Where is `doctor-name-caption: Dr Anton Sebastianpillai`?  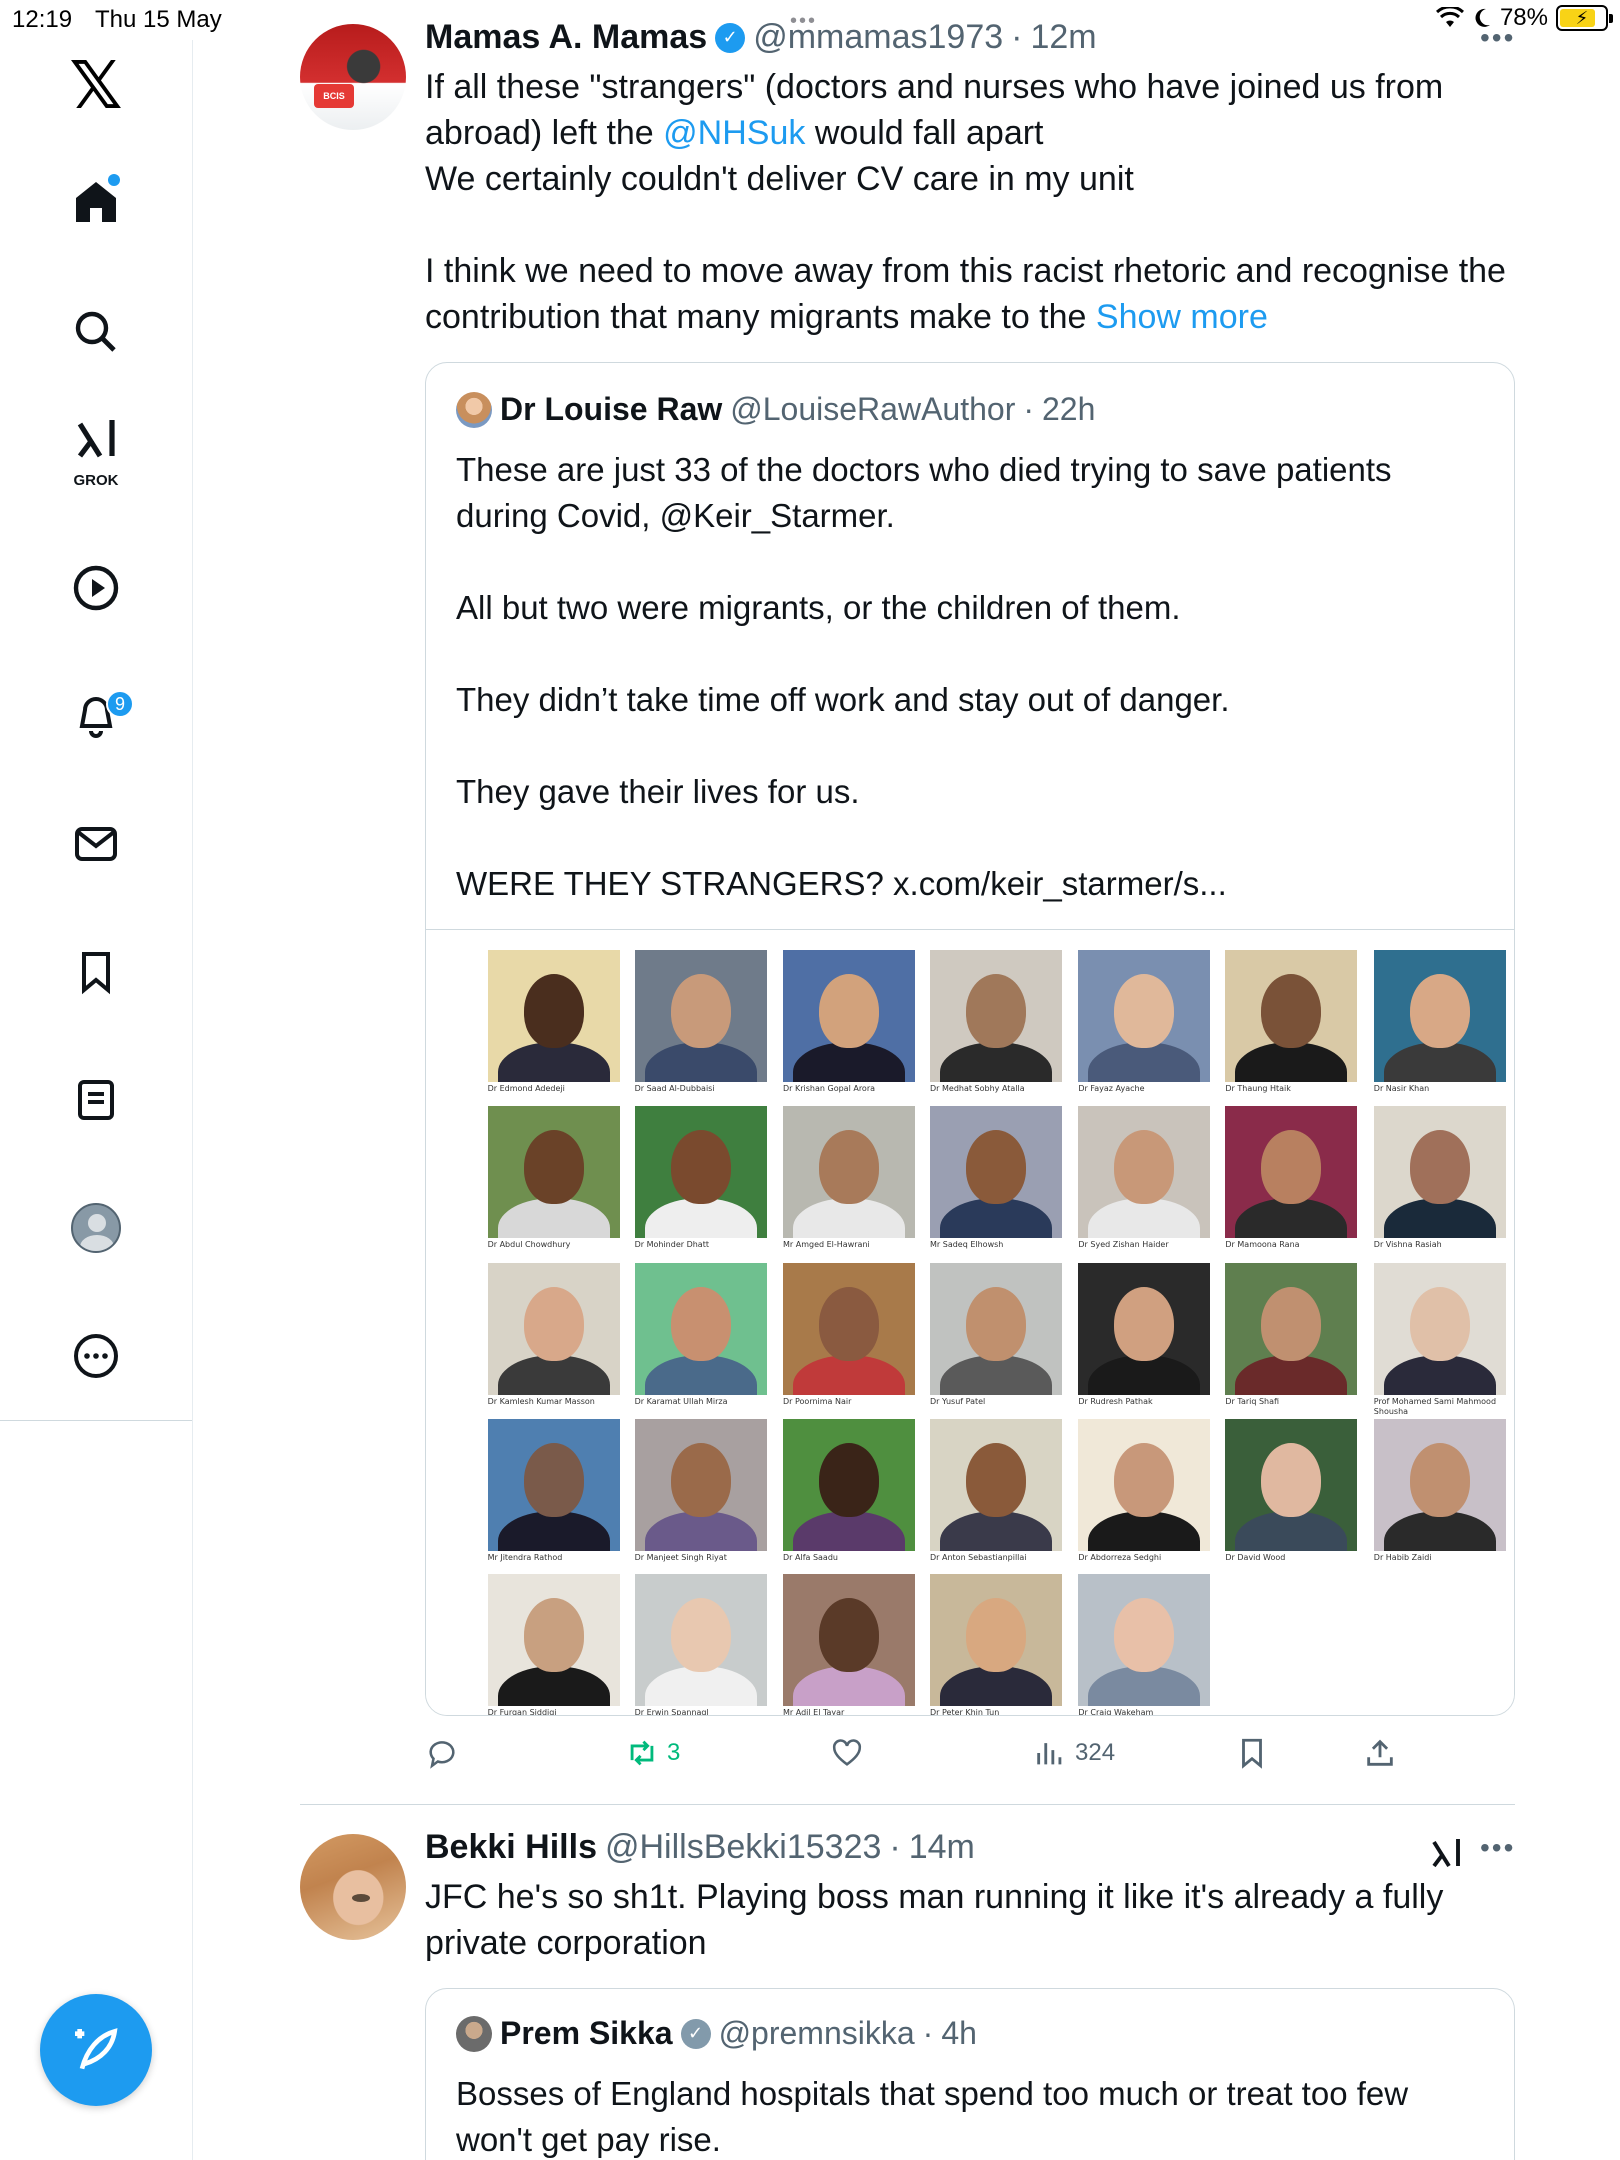 doctor-name-caption: Dr Anton Sebastianpillai is located at coordinates (978, 1557).